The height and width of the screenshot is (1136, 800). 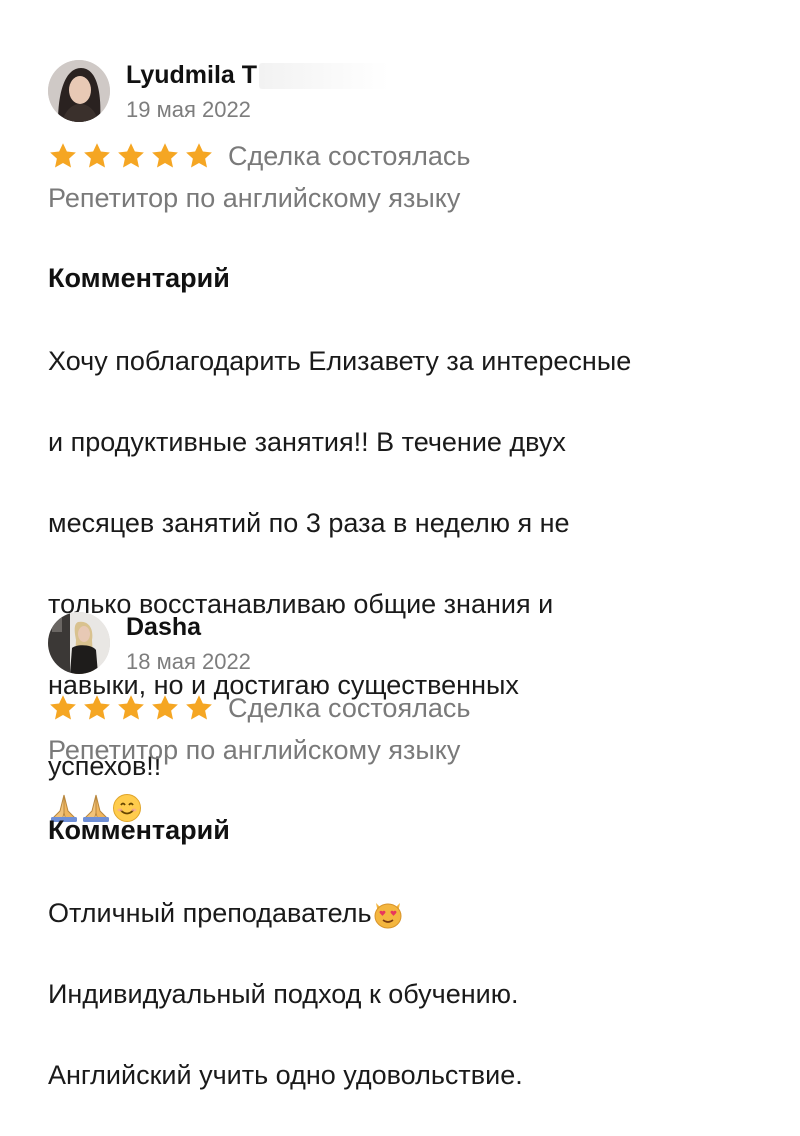 I want to click on comment-line: Индивидуальный подход к обучению., so click(x=283, y=993).